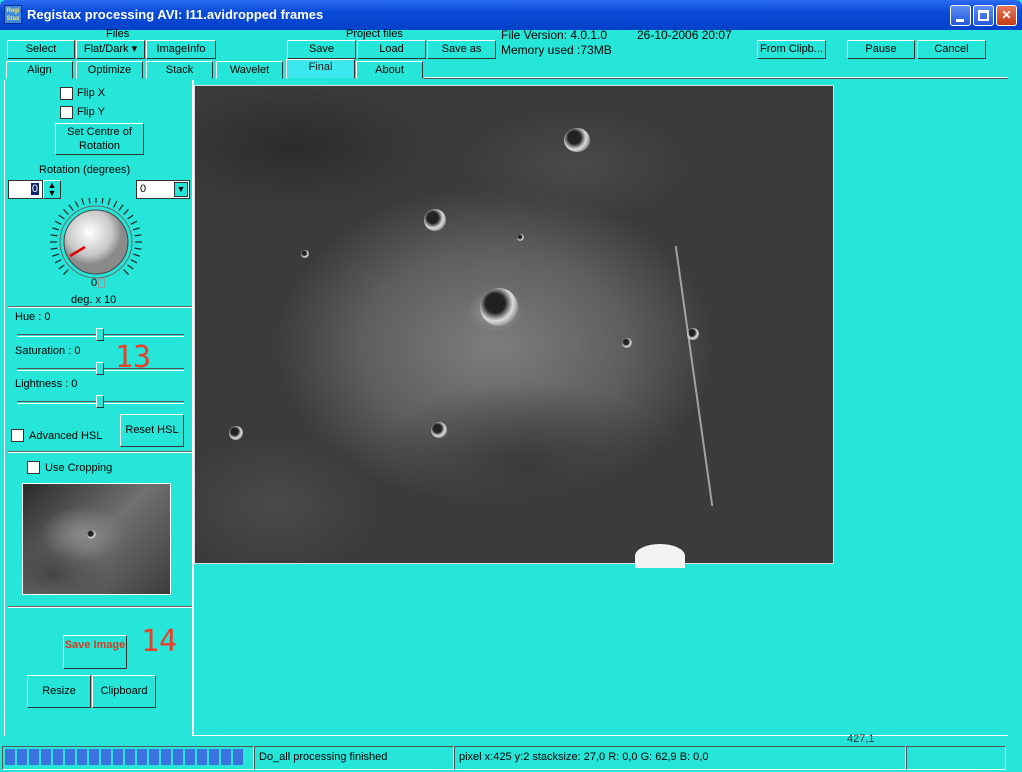 This screenshot has height=772, width=1022. I want to click on resize-button: Resize, so click(59, 691).